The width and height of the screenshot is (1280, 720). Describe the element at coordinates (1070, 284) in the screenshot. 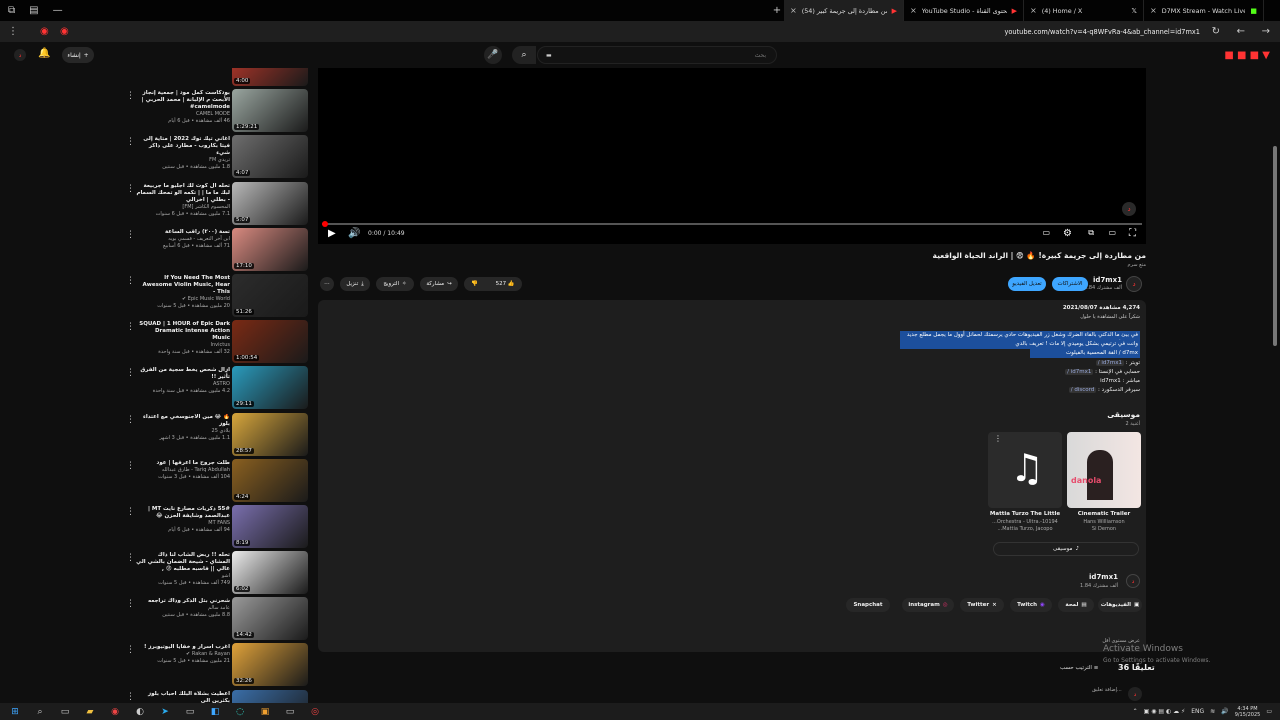

I see `subscriptions-button: الاشتراكات` at that location.